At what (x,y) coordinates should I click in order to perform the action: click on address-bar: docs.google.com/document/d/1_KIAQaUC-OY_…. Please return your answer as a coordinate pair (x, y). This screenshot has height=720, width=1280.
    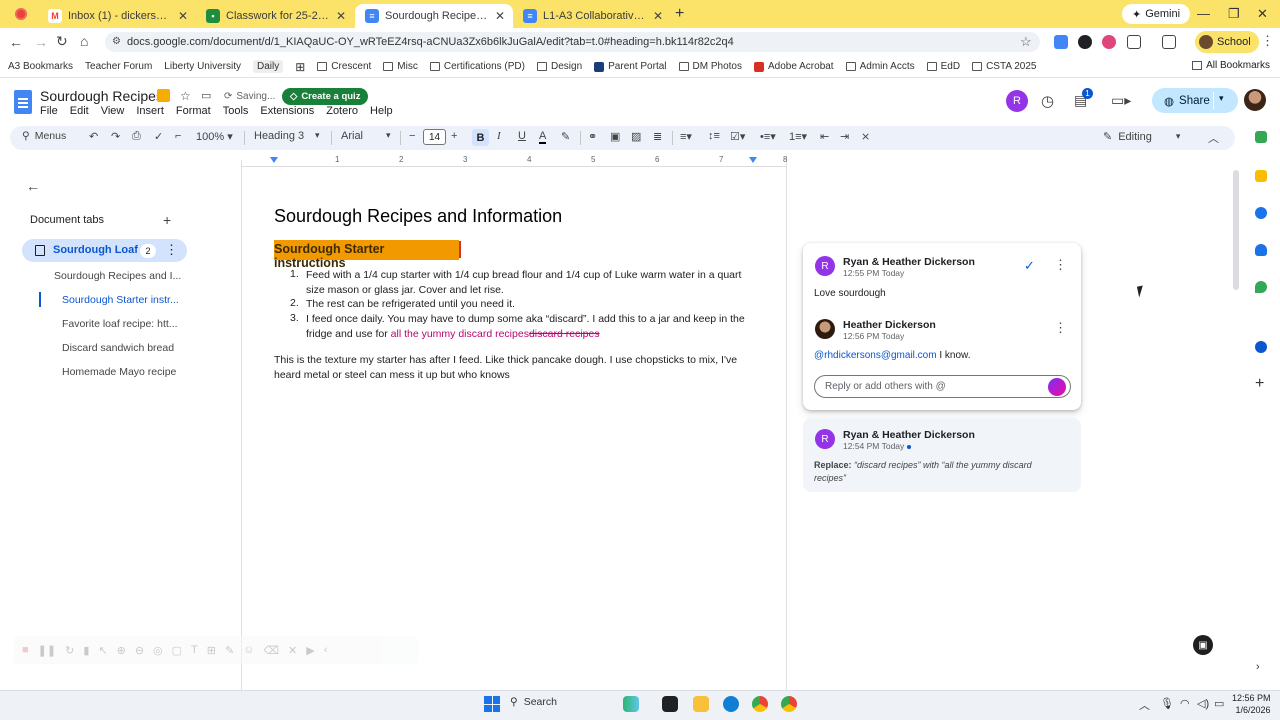
    Looking at the image, I should click on (572, 42).